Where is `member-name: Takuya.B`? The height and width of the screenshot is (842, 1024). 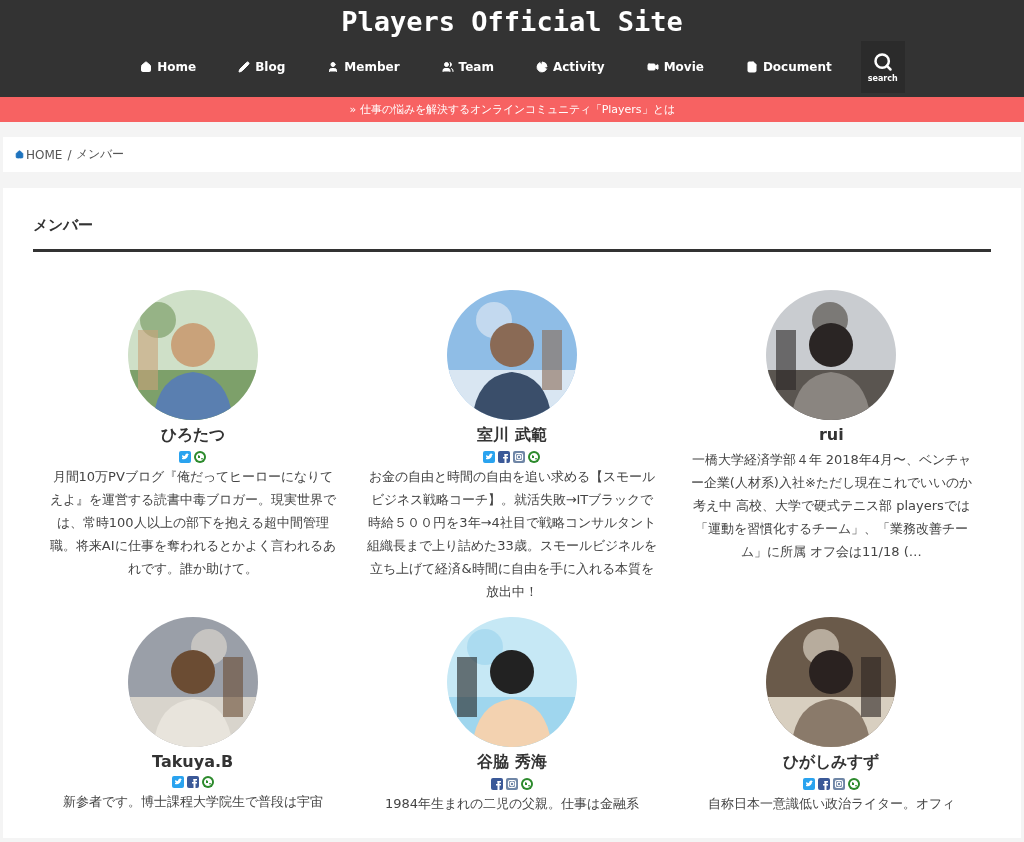
member-name: Takuya.B is located at coordinates (193, 761).